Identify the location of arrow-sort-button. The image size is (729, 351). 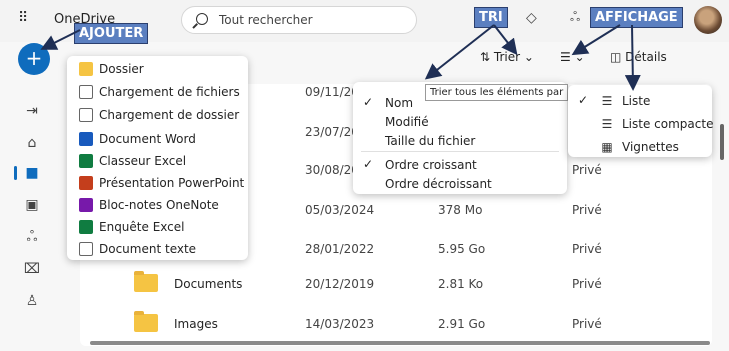
(505, 40).